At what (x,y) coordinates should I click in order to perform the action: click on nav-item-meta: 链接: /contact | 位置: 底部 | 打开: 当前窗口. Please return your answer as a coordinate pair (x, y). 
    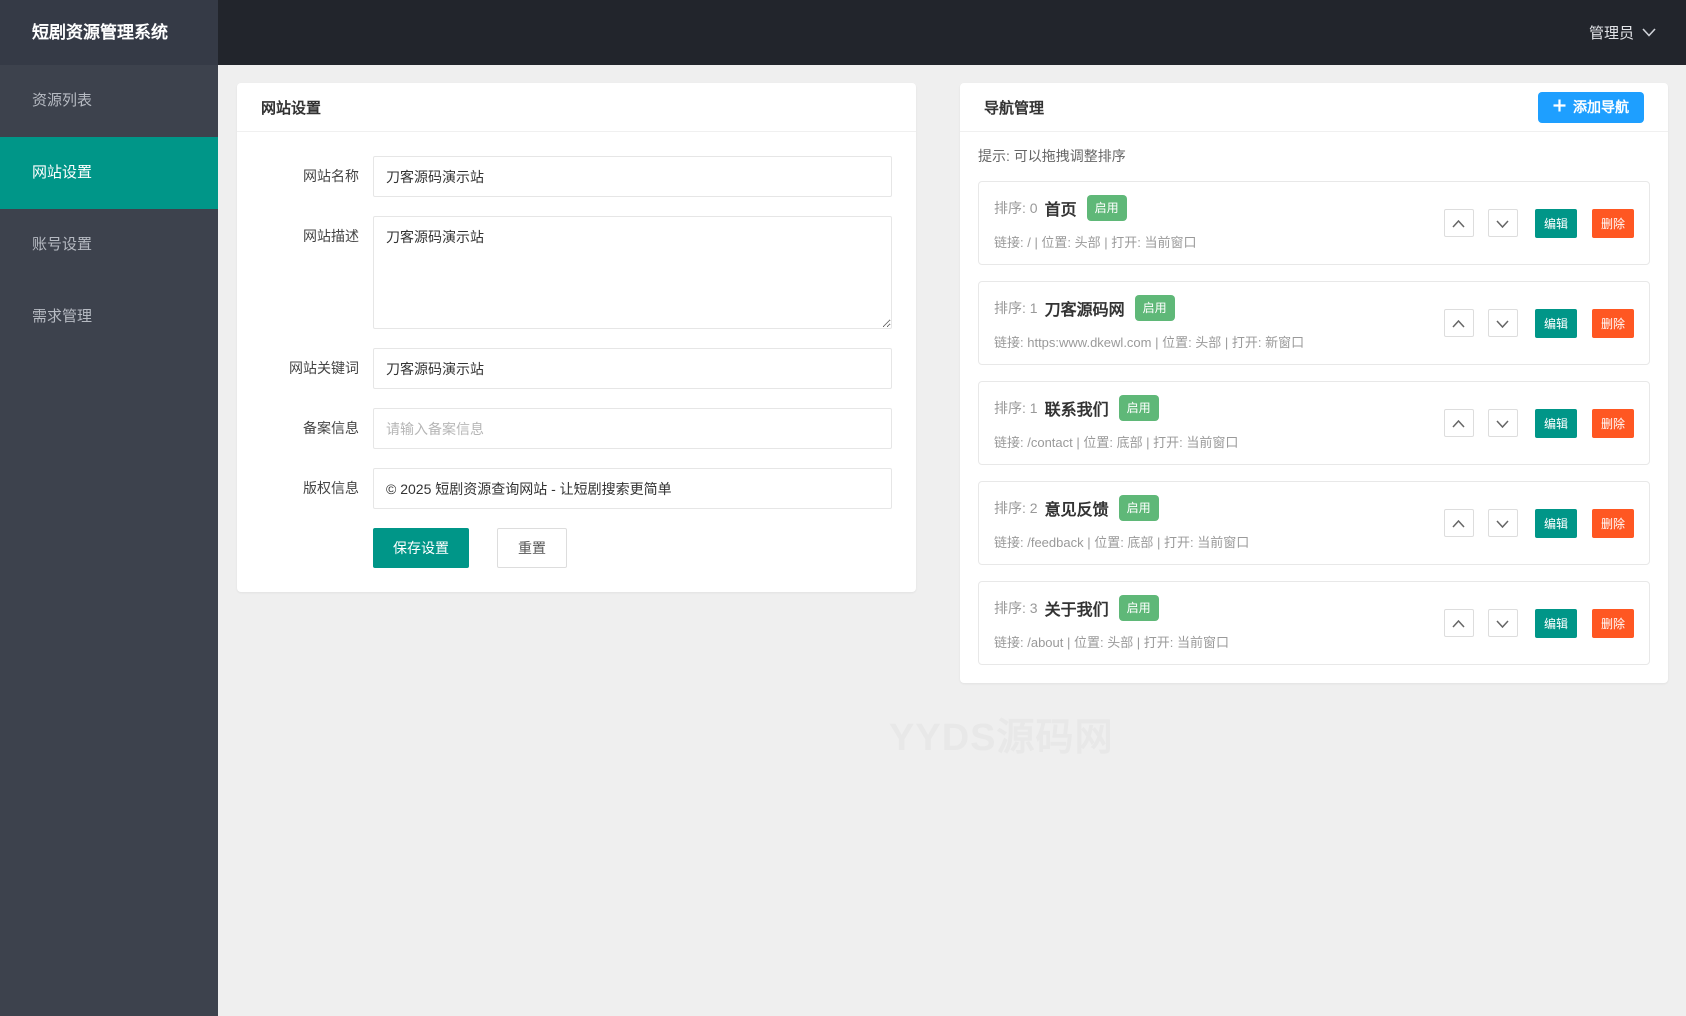
    Looking at the image, I should click on (1116, 442).